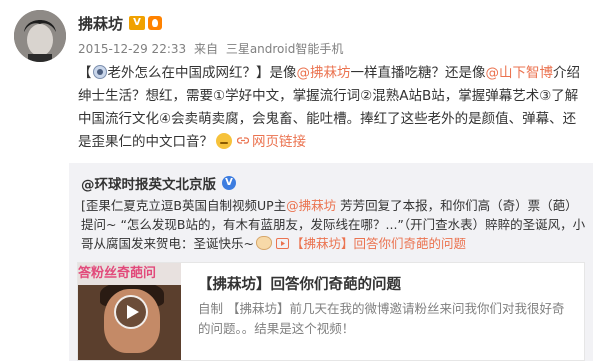  What do you see at coordinates (224, 141) in the screenshot?
I see `thinking-emoji-icon` at bounding box center [224, 141].